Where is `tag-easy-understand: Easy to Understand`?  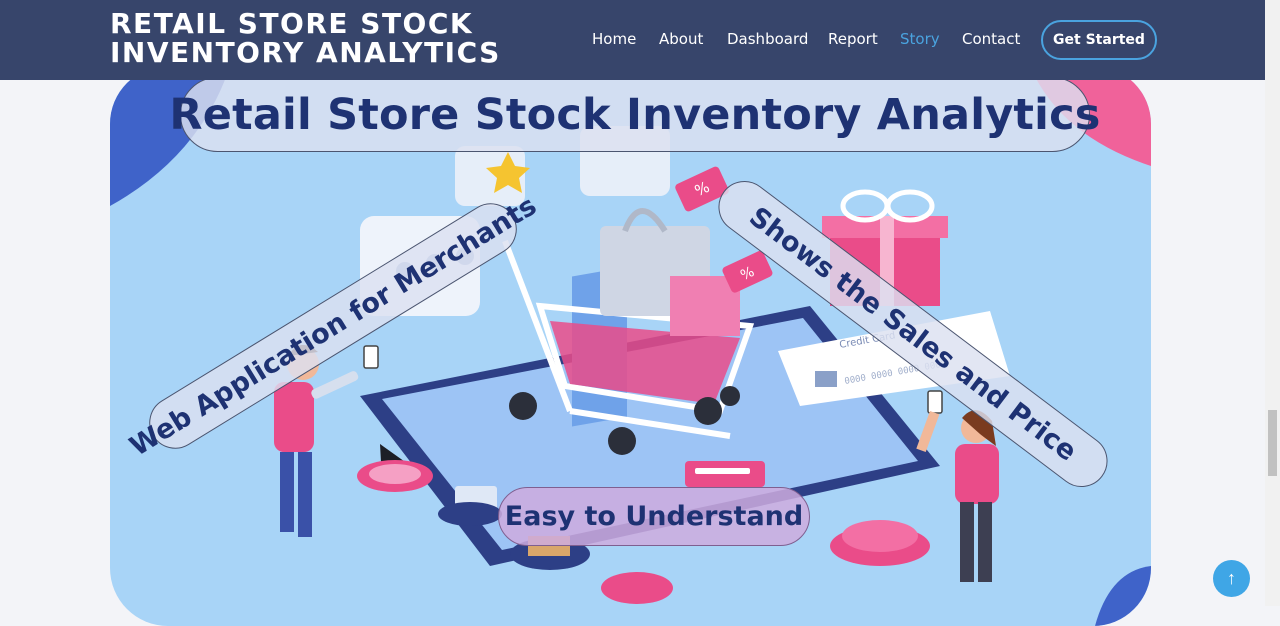
tag-easy-understand: Easy to Understand is located at coordinates (654, 516).